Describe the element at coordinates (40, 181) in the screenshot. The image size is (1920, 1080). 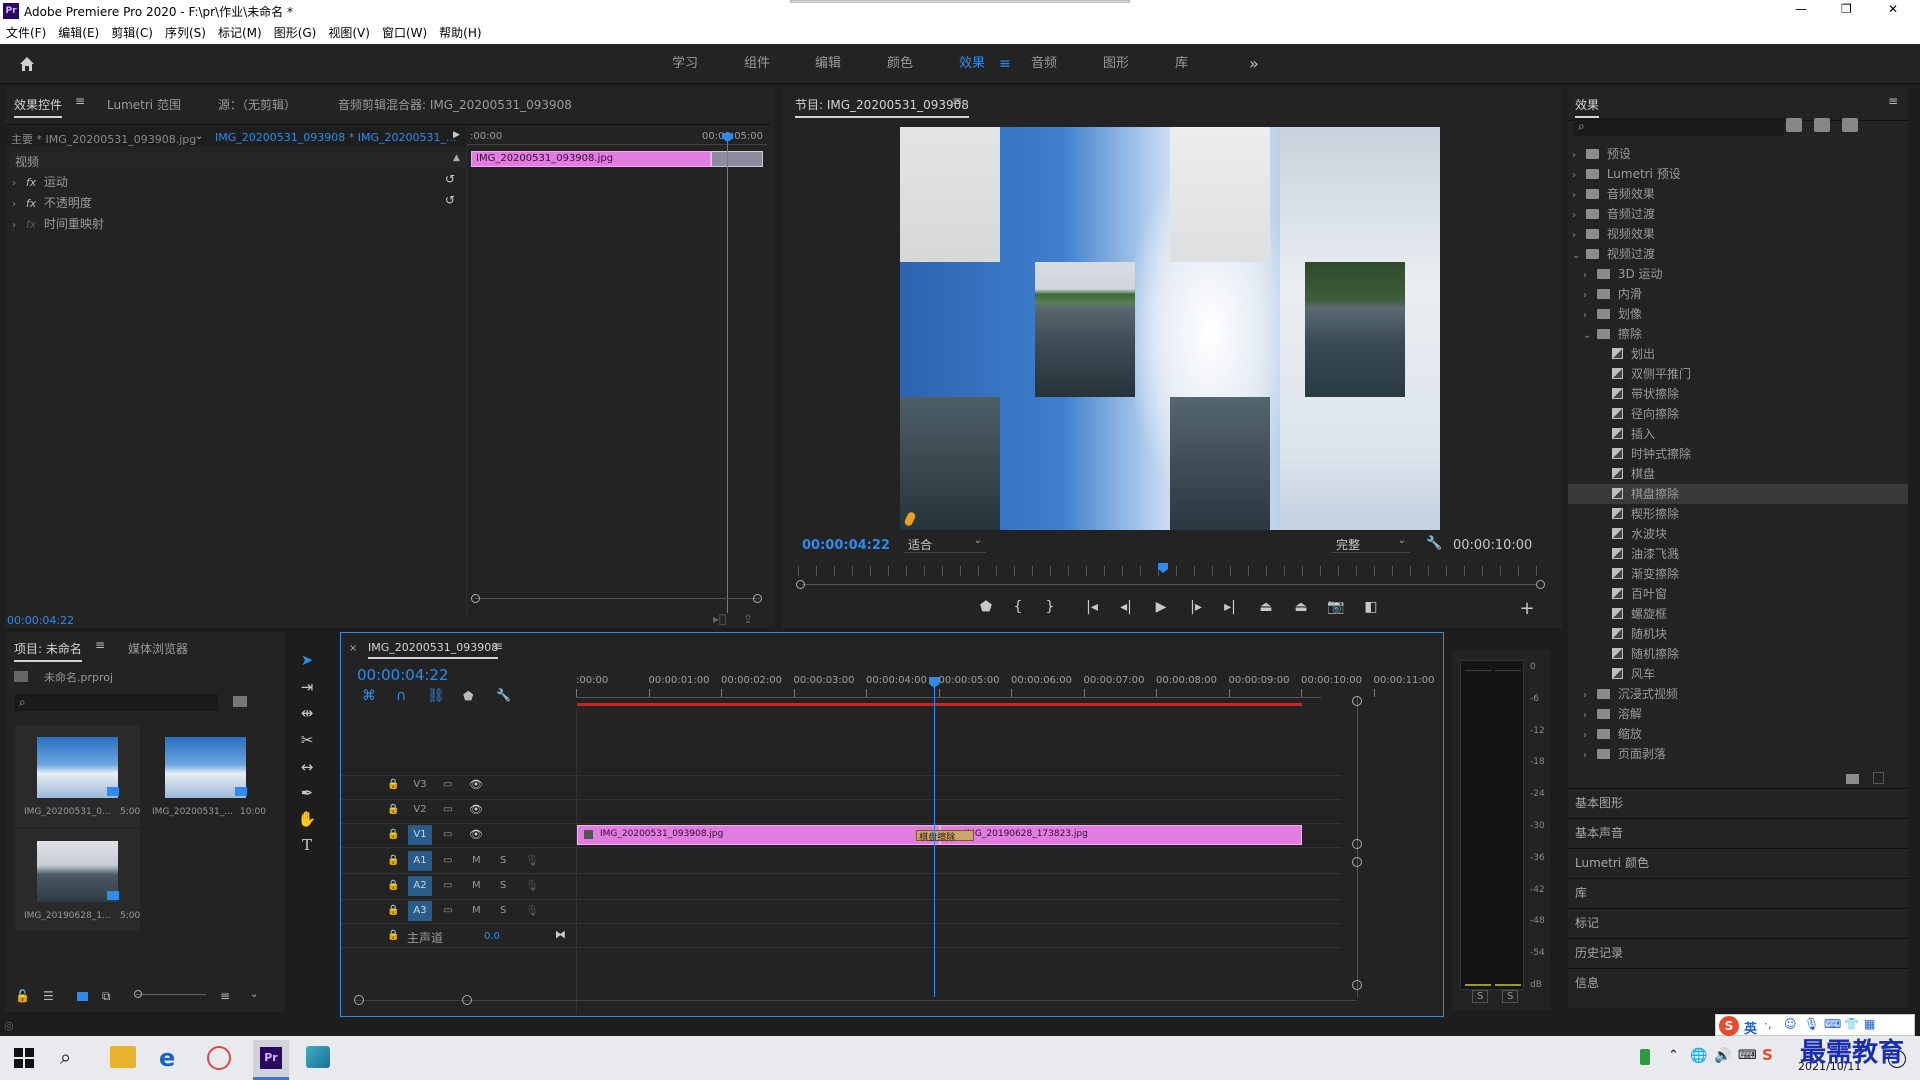
I see `effect-row-motion: › fx 运动` at that location.